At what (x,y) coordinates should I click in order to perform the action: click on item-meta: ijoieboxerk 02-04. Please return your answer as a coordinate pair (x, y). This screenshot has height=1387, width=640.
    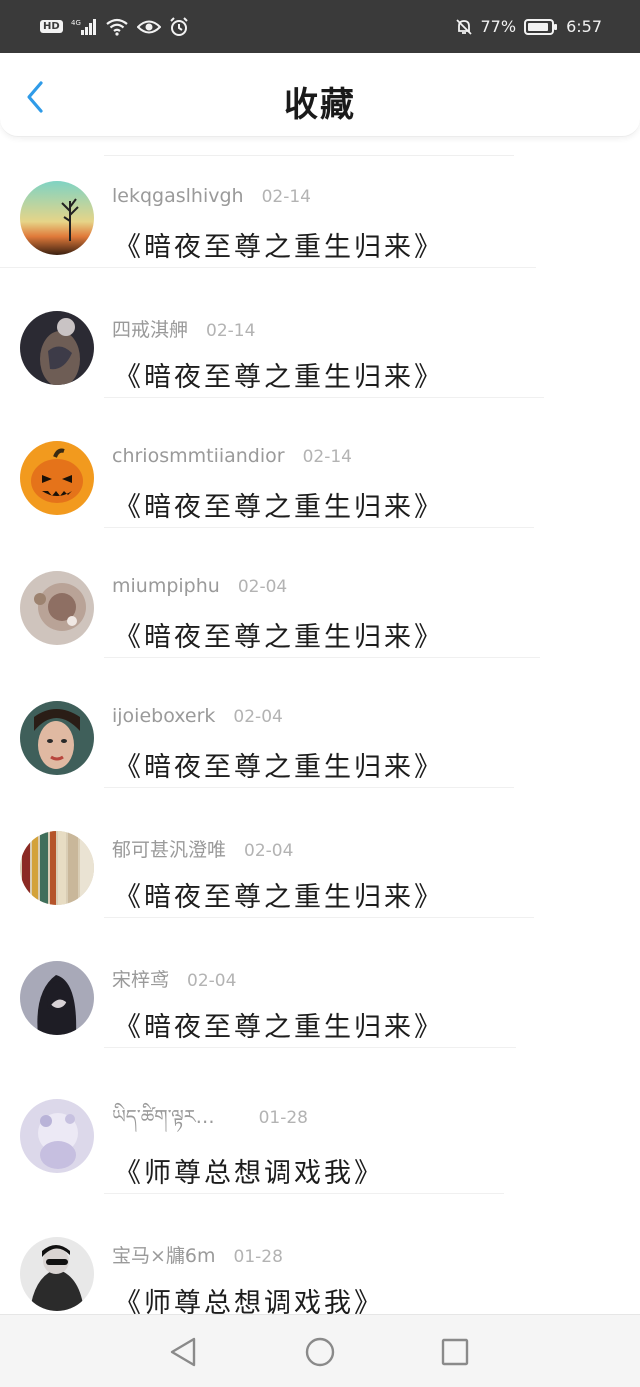
    Looking at the image, I should click on (197, 716).